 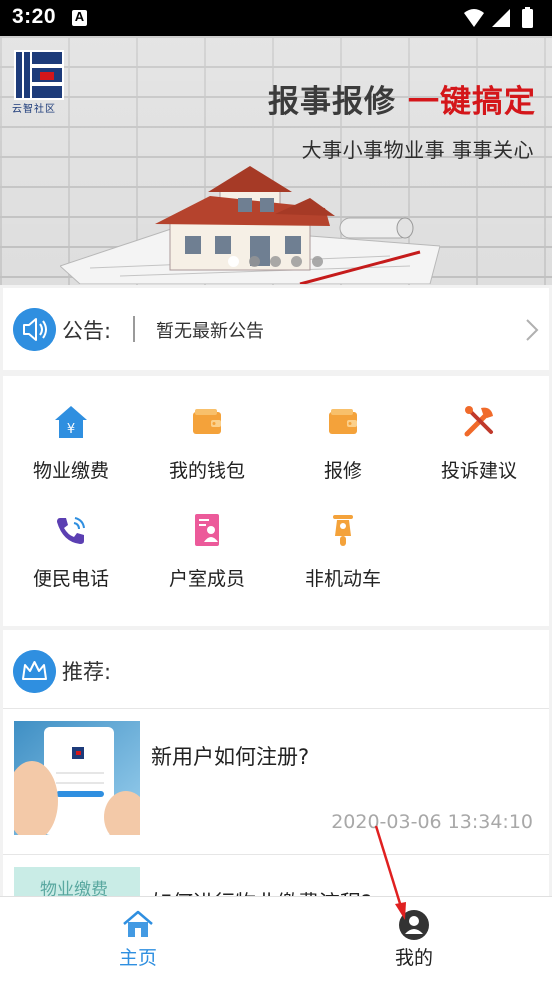 What do you see at coordinates (342, 471) in the screenshot?
I see `service-label: 报修` at bounding box center [342, 471].